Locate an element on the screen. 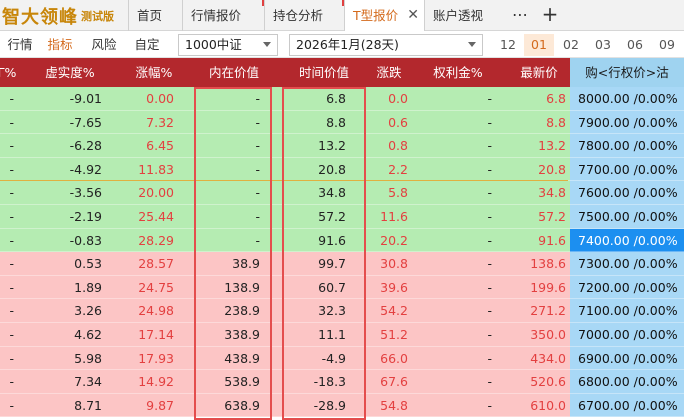 The height and width of the screenshot is (420, 684). tab-t-quote: T型报价 ✕ is located at coordinates (384, 16).